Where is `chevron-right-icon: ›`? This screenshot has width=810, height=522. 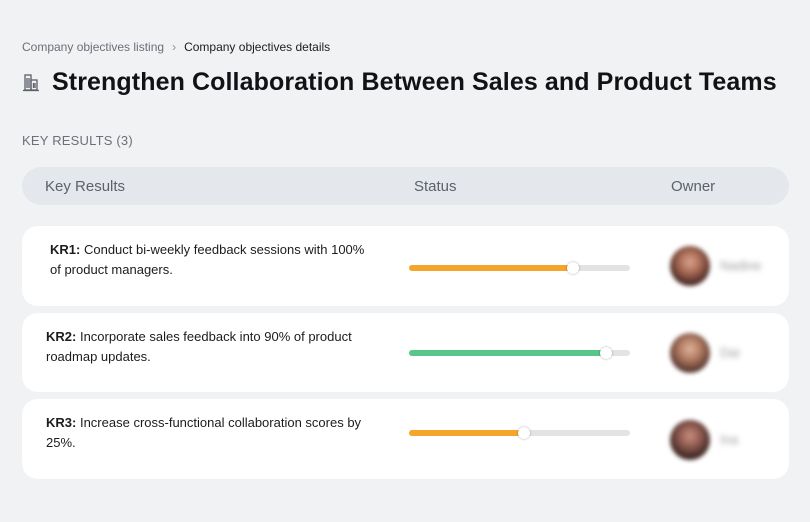
chevron-right-icon: › is located at coordinates (174, 47).